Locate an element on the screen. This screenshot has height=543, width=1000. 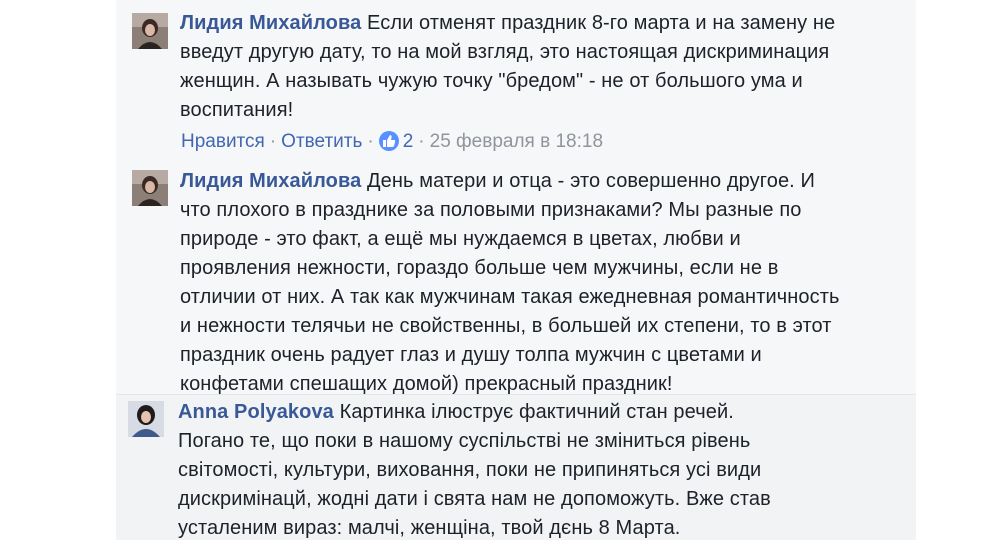
like-icon is located at coordinates (388, 141).